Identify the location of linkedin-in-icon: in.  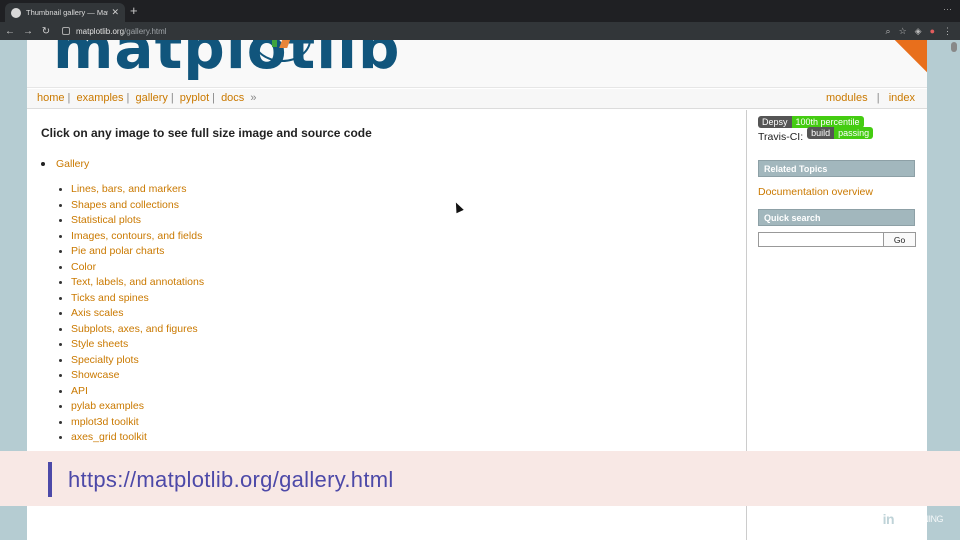
(888, 519).